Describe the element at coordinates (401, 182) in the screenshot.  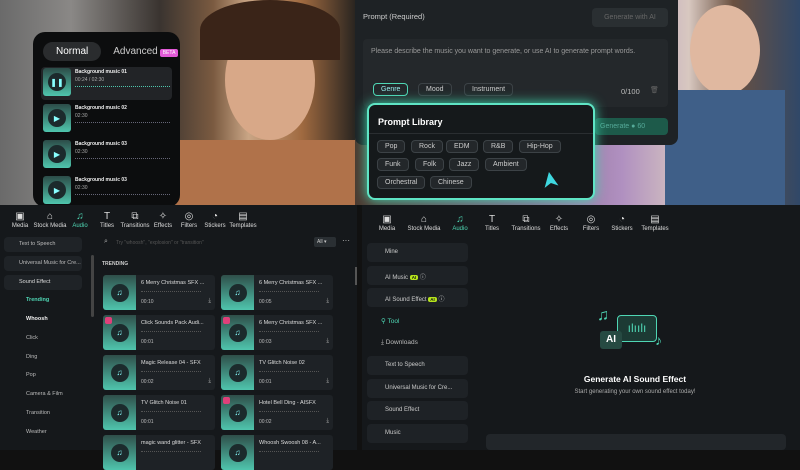
I see `tag-orchestral: Orchestral` at that location.